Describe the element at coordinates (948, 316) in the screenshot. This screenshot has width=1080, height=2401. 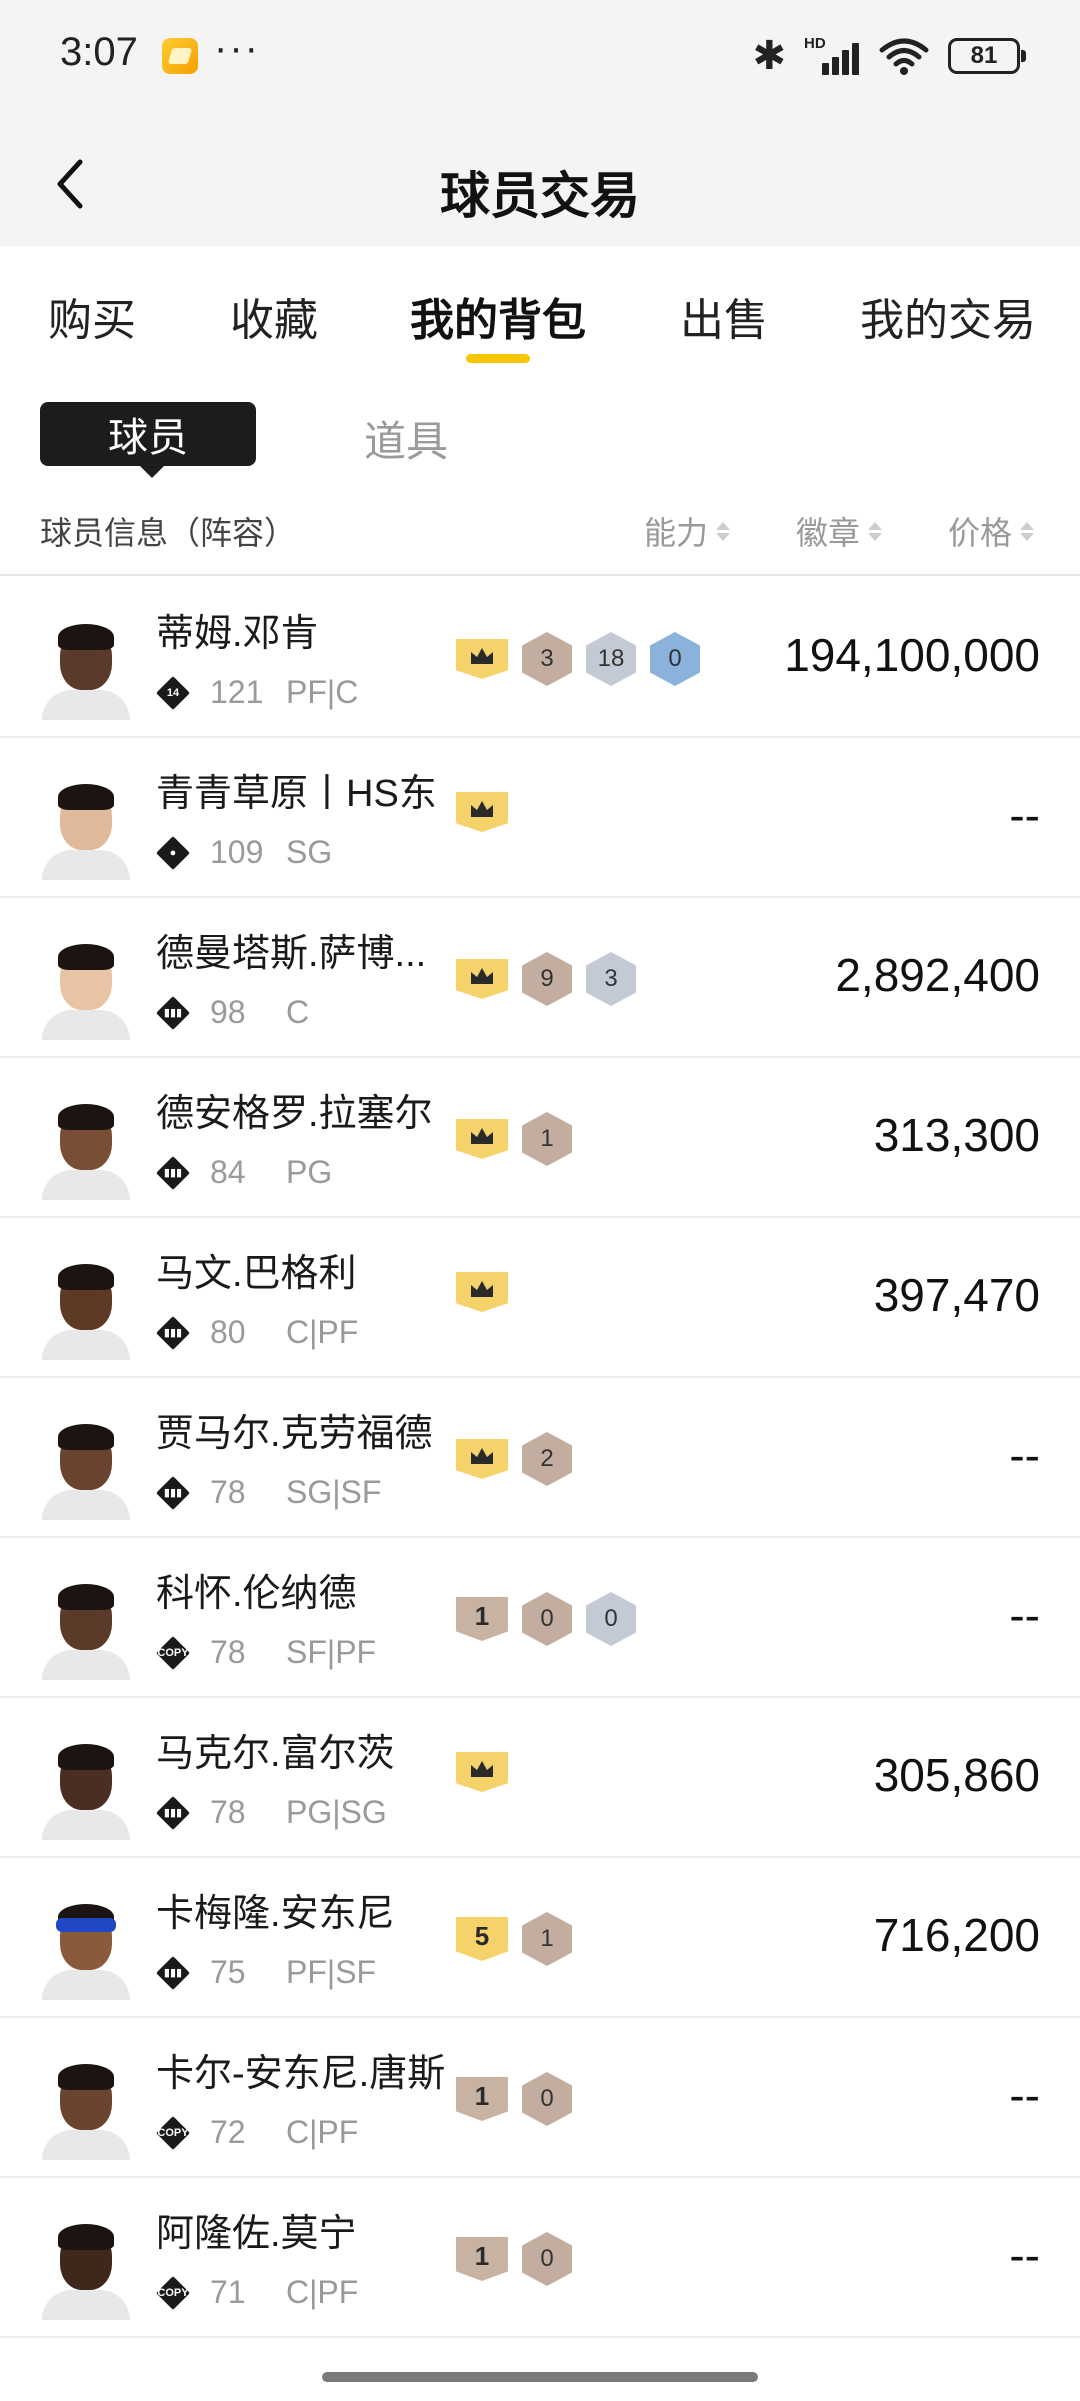
I see `tab-my-trades: 我的交易` at that location.